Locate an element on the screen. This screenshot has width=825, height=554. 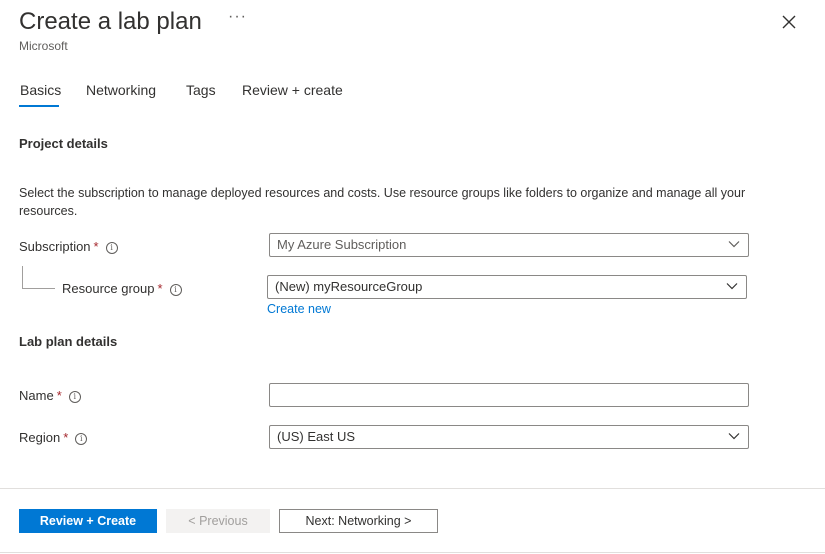
resource-group-select: (New) myResourceGroup is located at coordinates (507, 287).